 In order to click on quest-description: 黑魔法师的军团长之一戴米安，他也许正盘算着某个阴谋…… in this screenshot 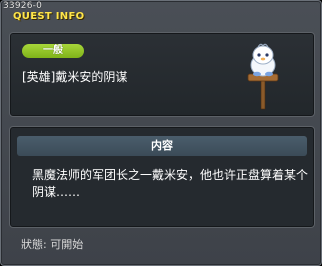, I will do `click(170, 183)`.